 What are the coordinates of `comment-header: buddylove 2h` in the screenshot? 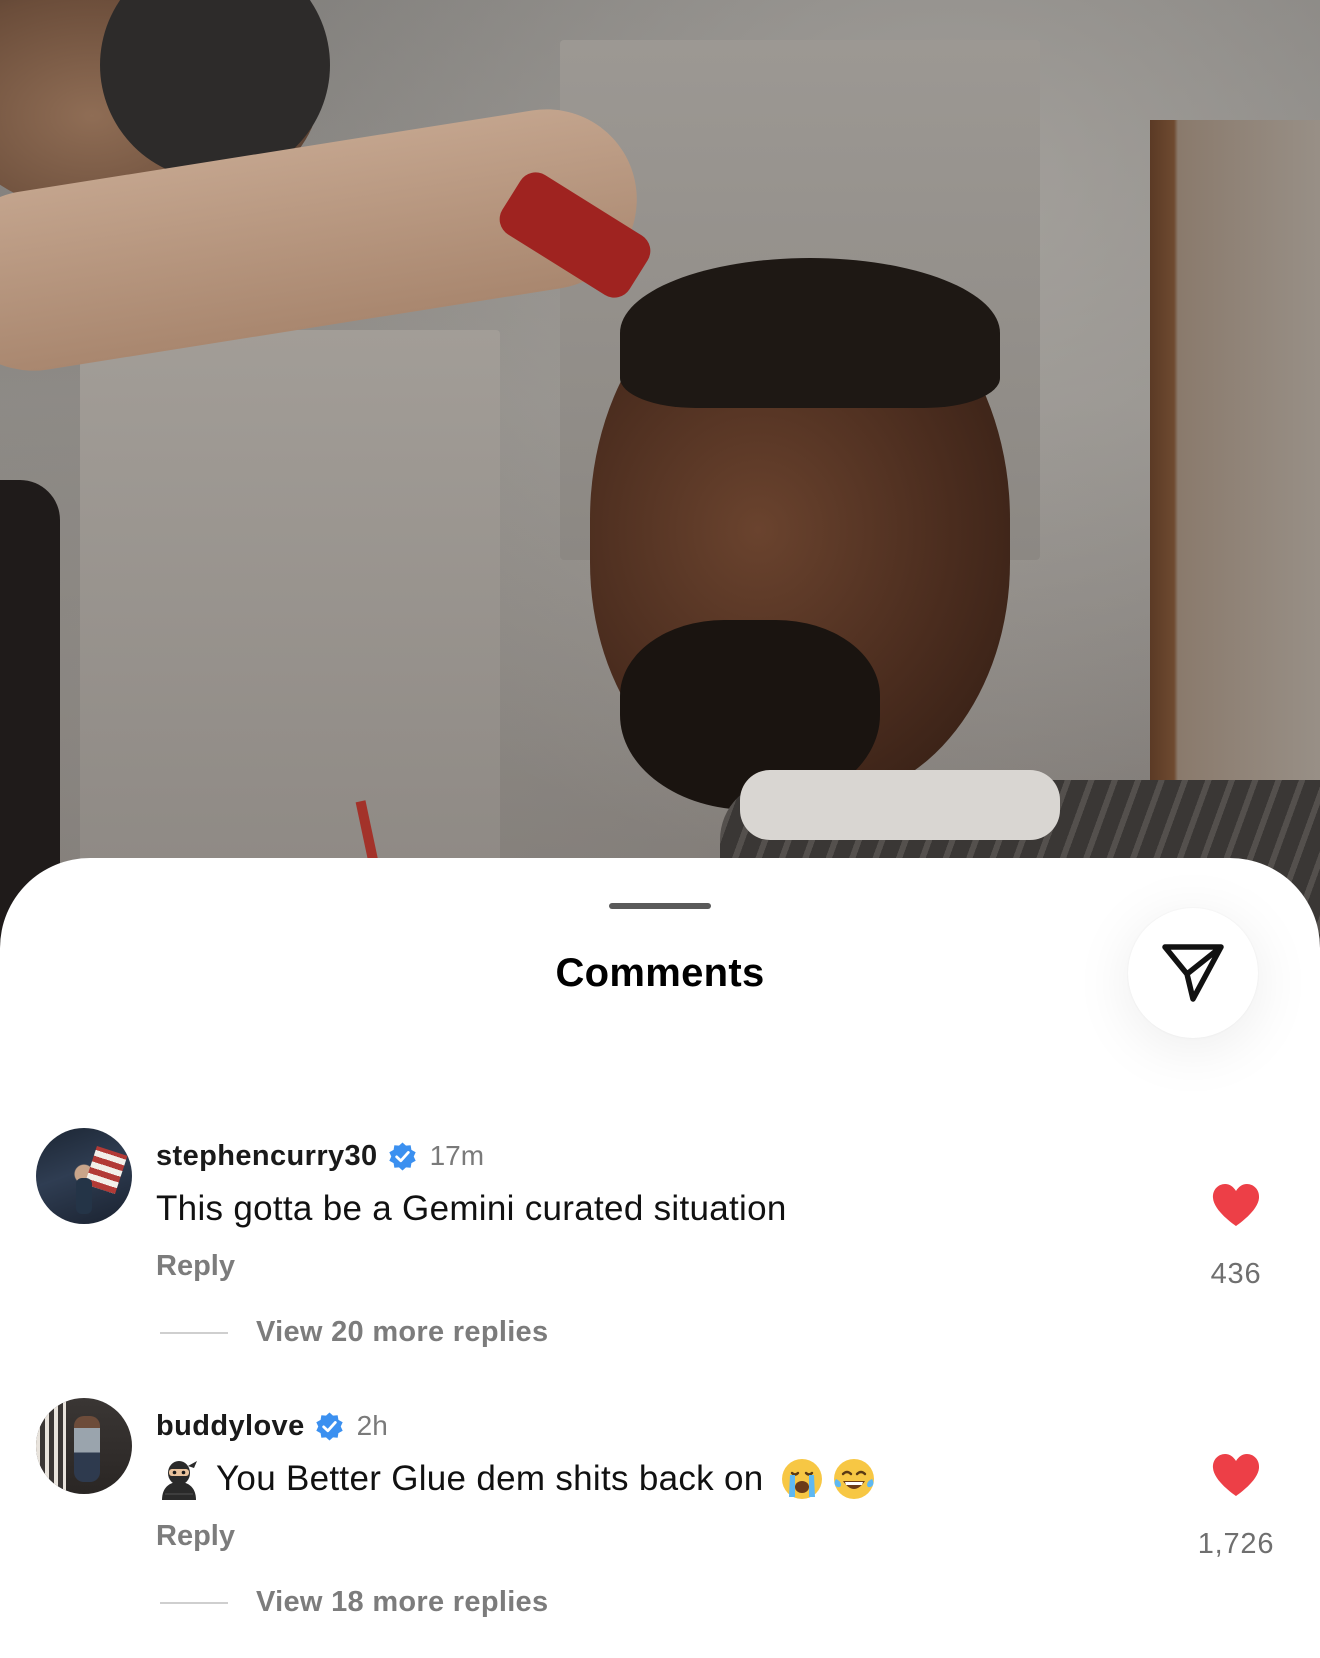 It's located at (272, 1426).